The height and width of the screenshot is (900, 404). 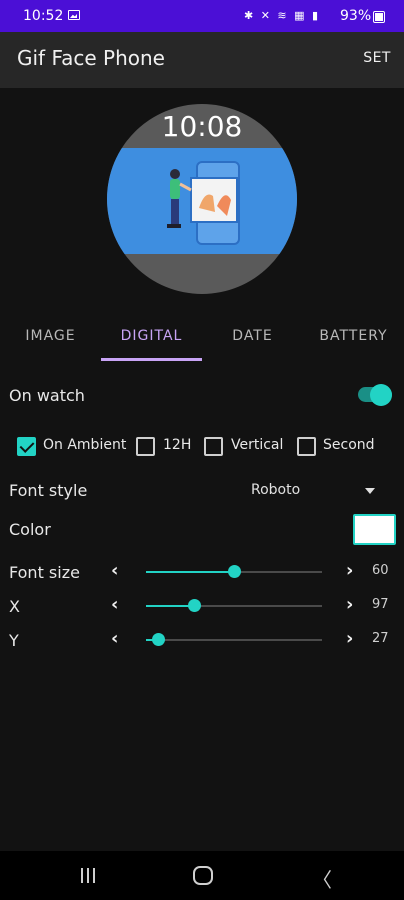 What do you see at coordinates (379, 17) in the screenshot?
I see `battery-icon` at bounding box center [379, 17].